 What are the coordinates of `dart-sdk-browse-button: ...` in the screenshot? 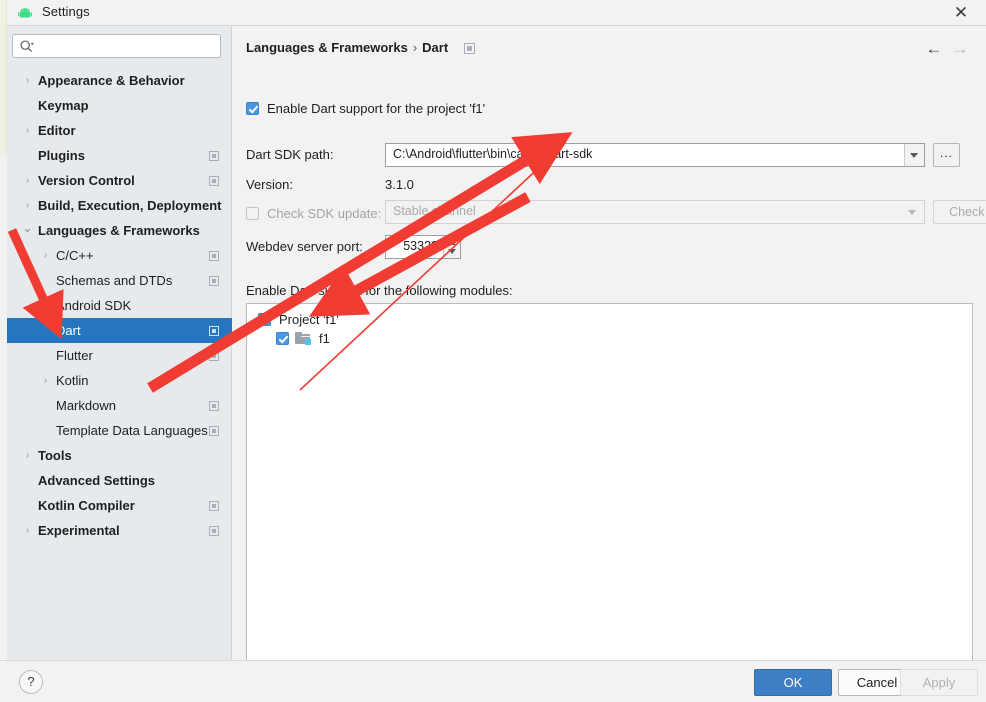 It's located at (946, 155).